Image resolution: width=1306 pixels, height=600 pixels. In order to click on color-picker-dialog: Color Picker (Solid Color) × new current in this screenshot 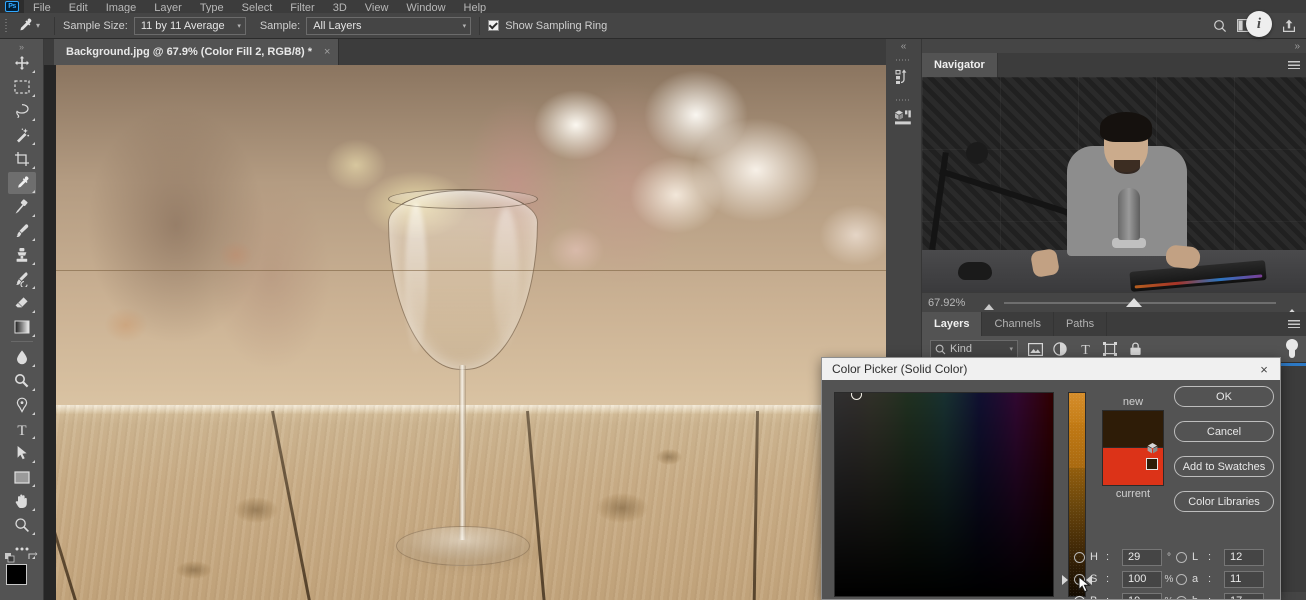, I will do `click(1051, 478)`.